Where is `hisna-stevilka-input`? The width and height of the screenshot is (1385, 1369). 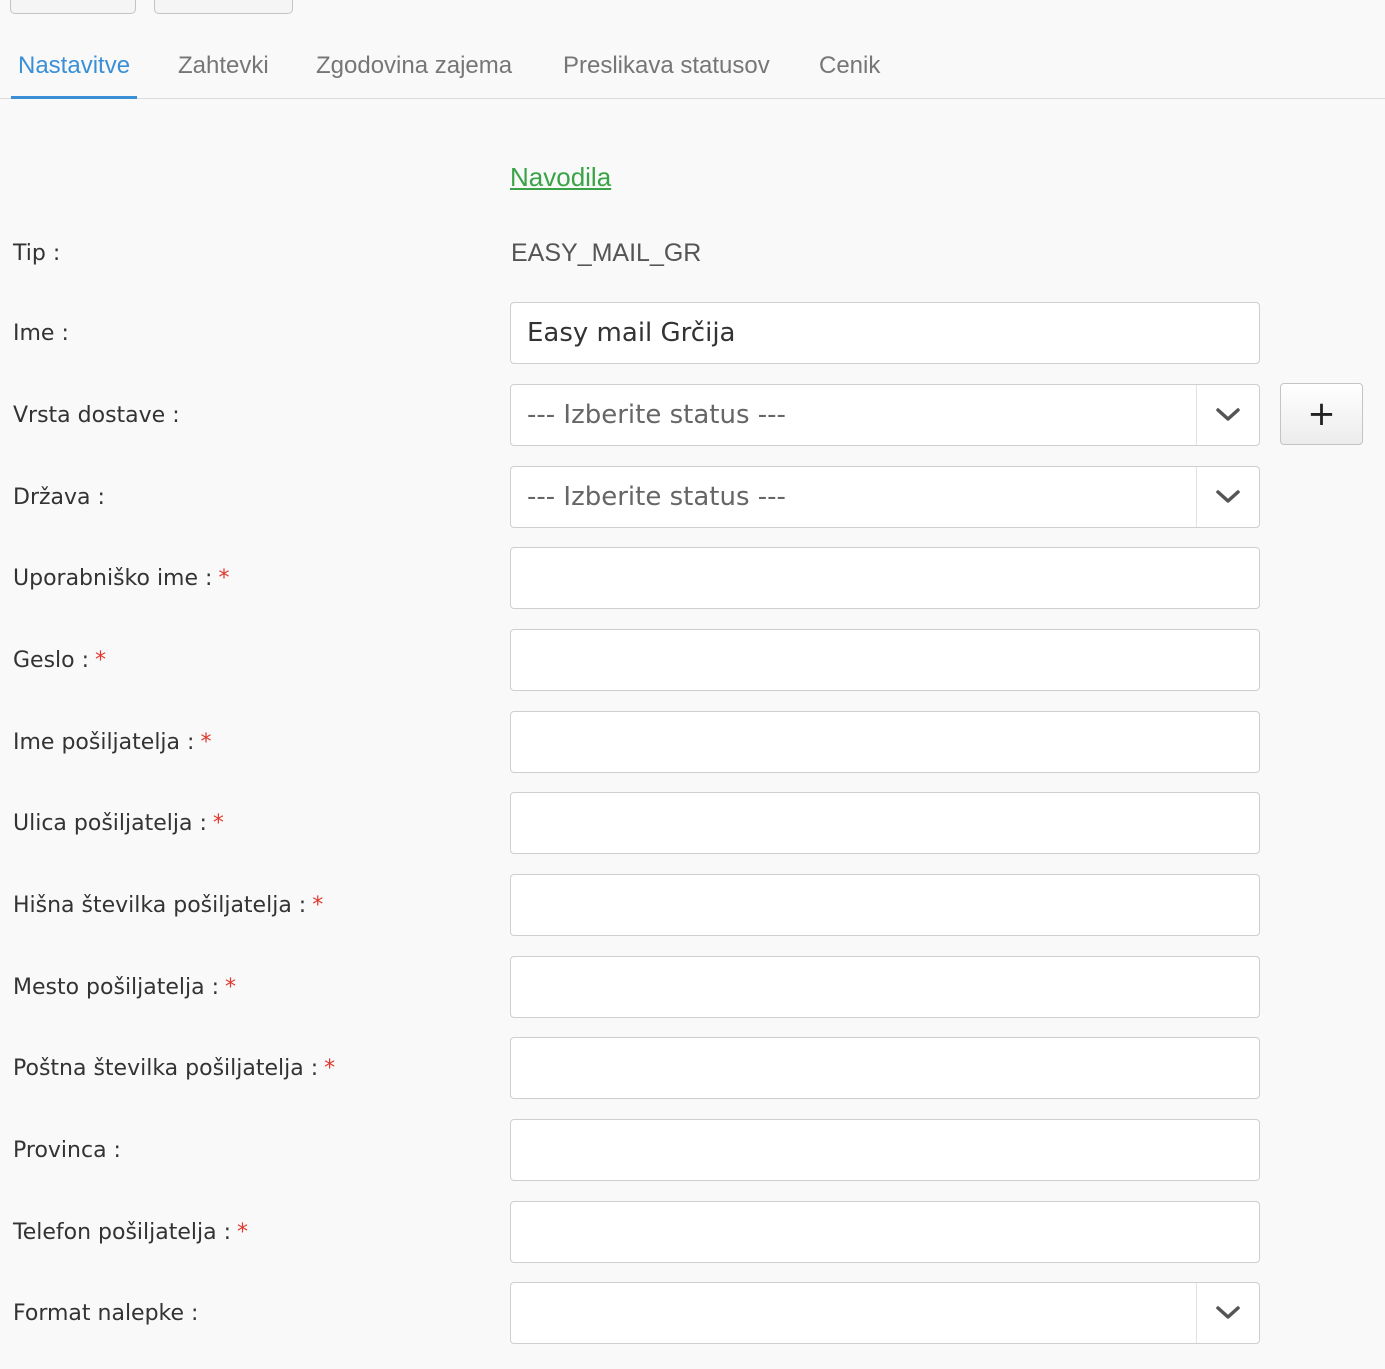 hisna-stevilka-input is located at coordinates (885, 905).